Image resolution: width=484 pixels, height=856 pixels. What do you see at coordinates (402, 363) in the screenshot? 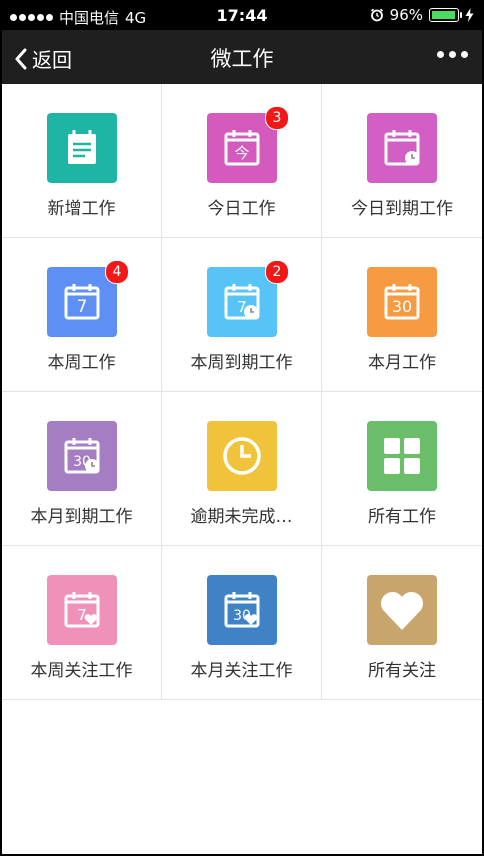
I see `menu-item-label: 本月工作` at bounding box center [402, 363].